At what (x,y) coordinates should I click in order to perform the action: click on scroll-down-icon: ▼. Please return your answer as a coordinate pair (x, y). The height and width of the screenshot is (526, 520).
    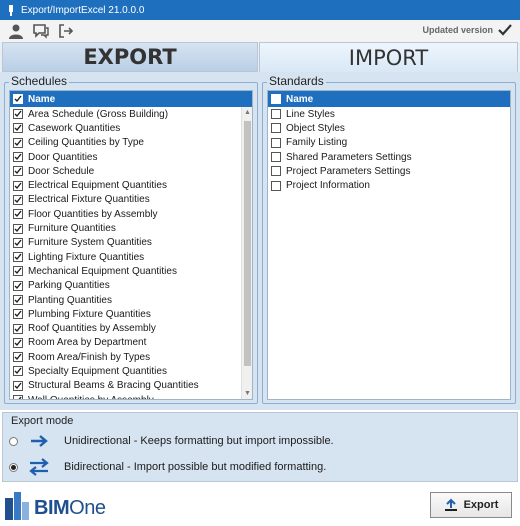
    Looking at the image, I should click on (247, 393).